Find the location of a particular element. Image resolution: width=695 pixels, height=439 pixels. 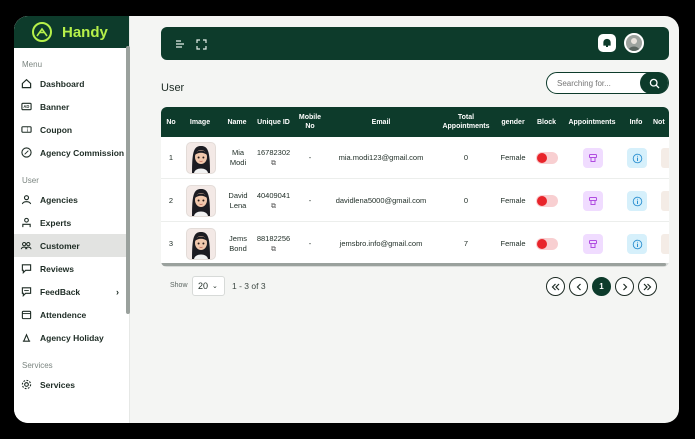

sidebar-item-banner: AD Banner is located at coordinates (71, 106).